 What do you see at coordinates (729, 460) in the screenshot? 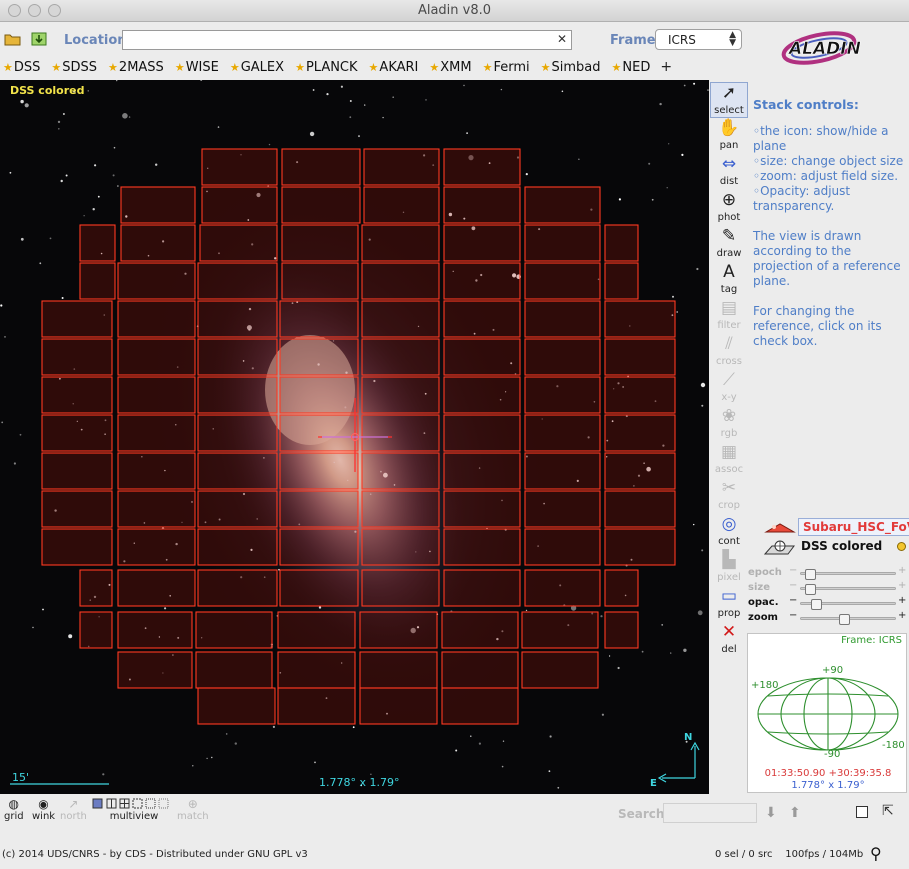
I see `tool-assoc-button: ▦ assoc` at bounding box center [729, 460].